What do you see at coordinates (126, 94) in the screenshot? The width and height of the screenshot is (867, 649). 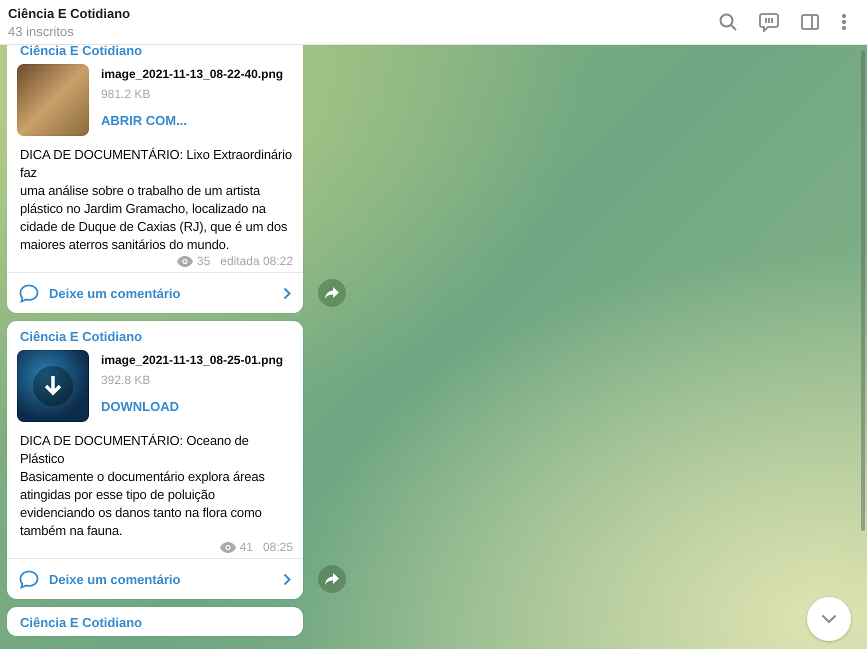 I see `file-size: 981.2 KB` at bounding box center [126, 94].